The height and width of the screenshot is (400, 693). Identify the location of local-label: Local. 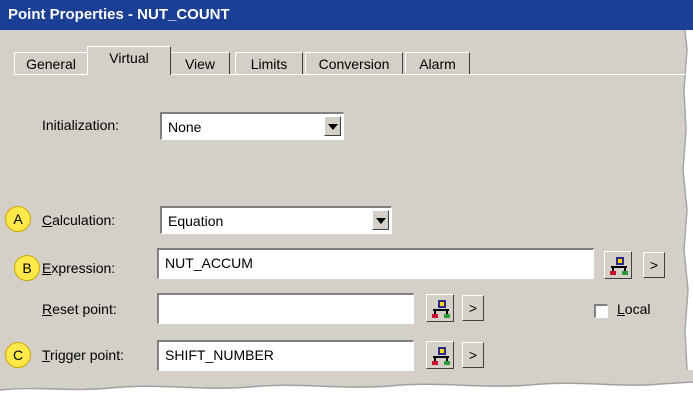
(633, 309).